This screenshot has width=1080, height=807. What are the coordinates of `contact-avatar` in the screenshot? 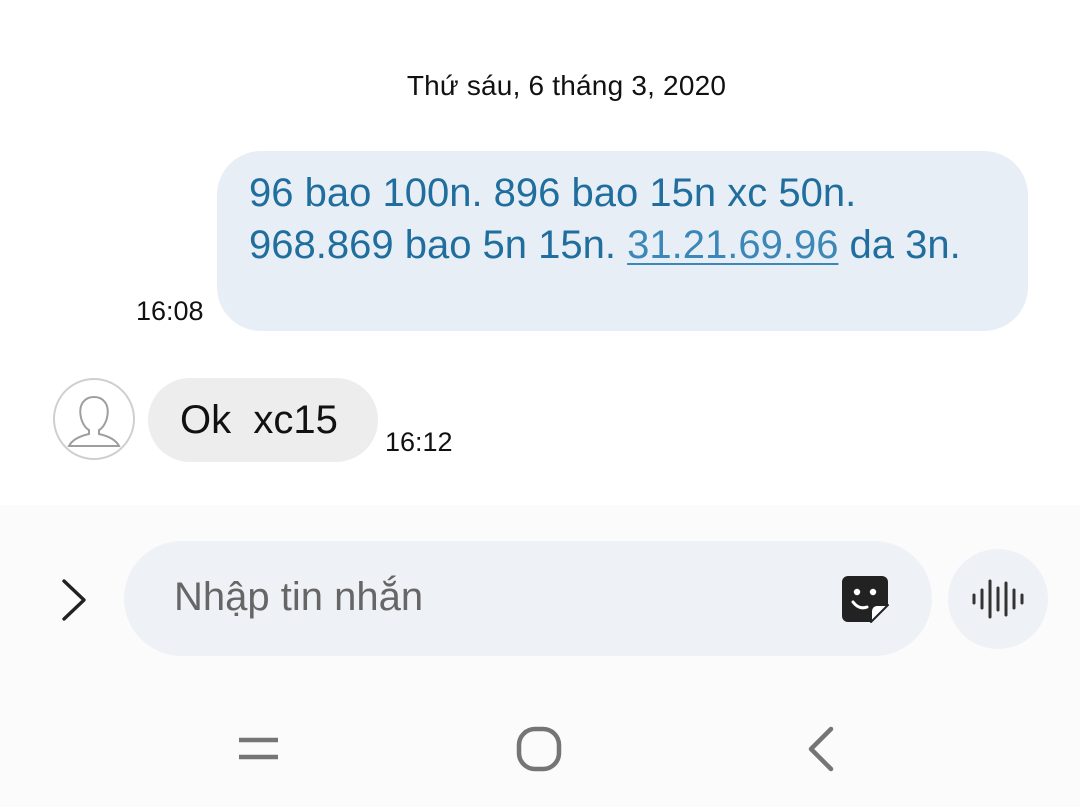 It's located at (94, 419).